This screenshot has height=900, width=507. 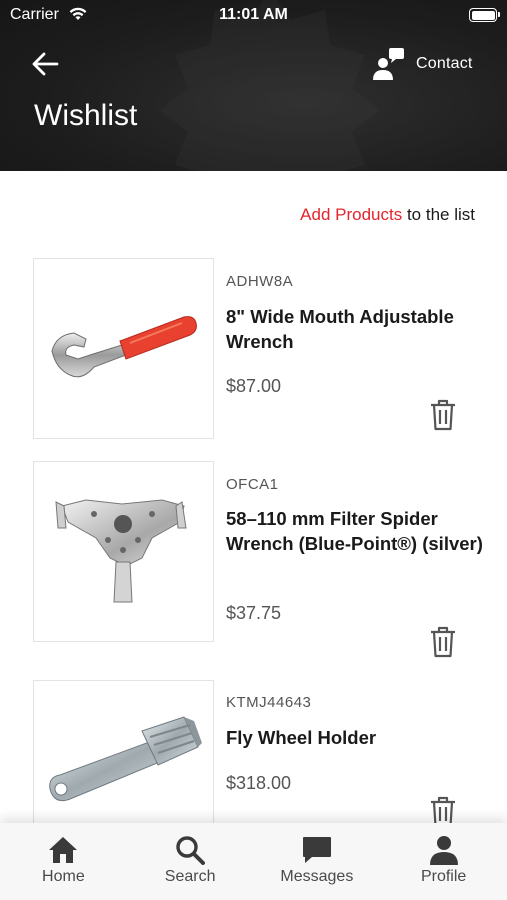 I want to click on tab-search: Search, so click(x=190, y=861).